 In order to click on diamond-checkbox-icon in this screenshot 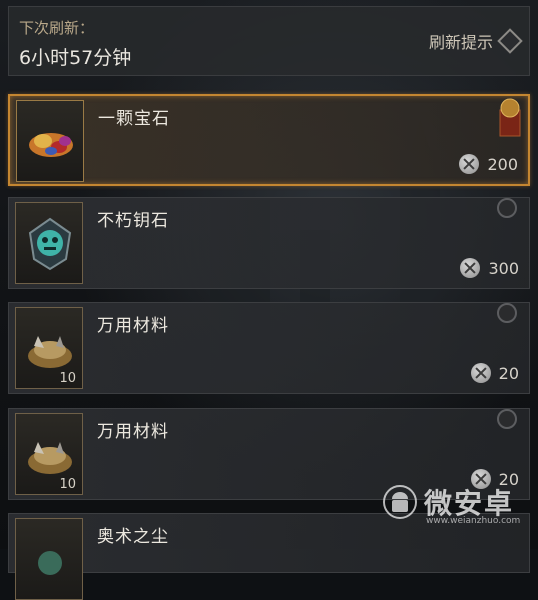, I will do `click(510, 41)`.